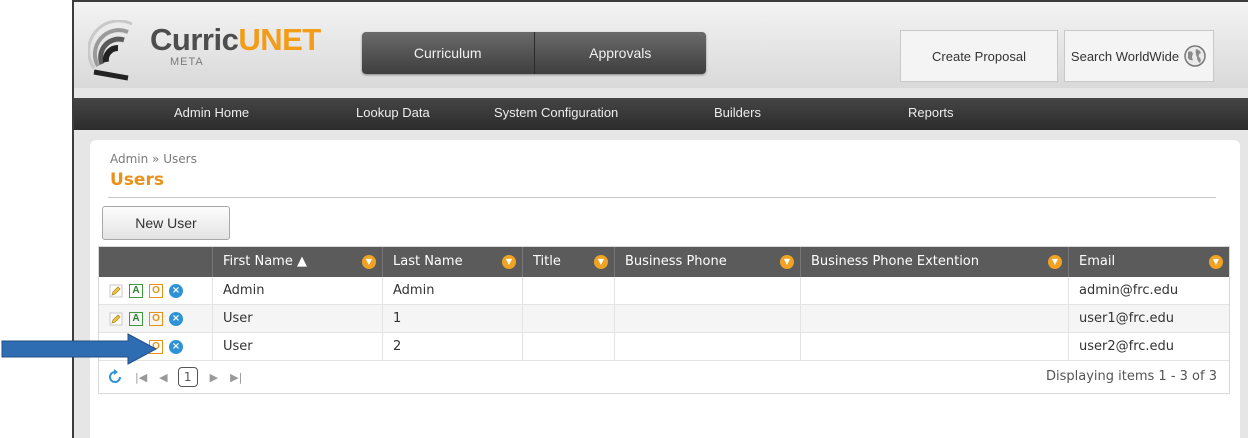 The image size is (1248, 438). I want to click on col-business-phone-extention-label: Business Phone Extention, so click(895, 261).